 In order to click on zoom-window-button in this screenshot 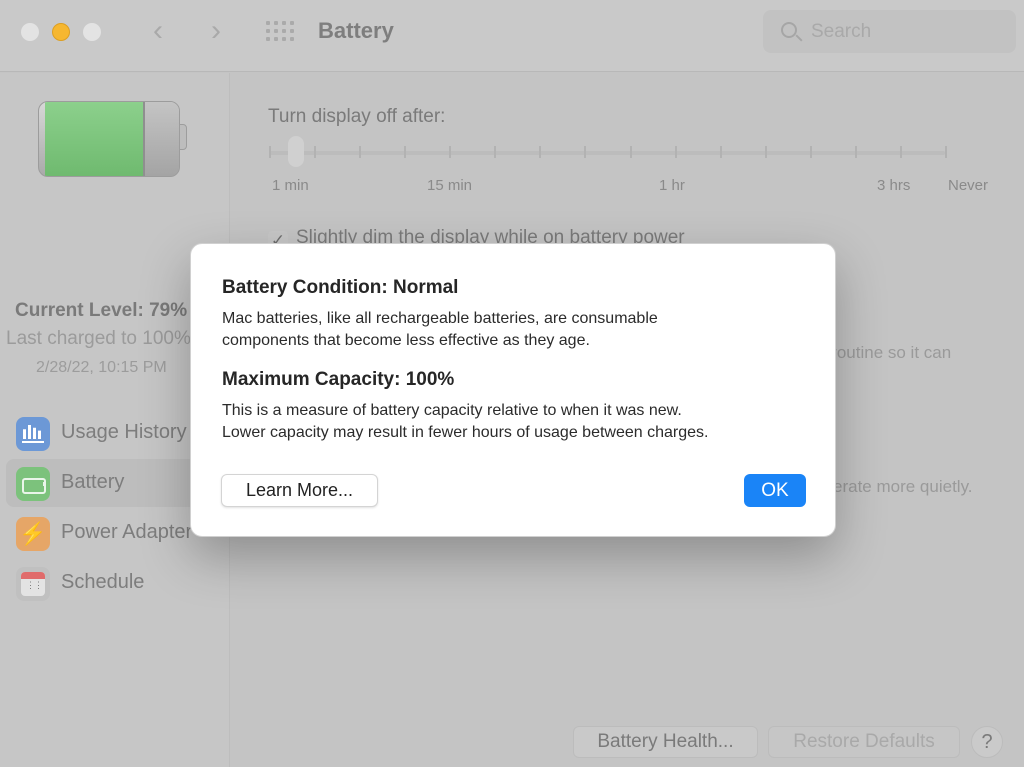, I will do `click(92, 32)`.